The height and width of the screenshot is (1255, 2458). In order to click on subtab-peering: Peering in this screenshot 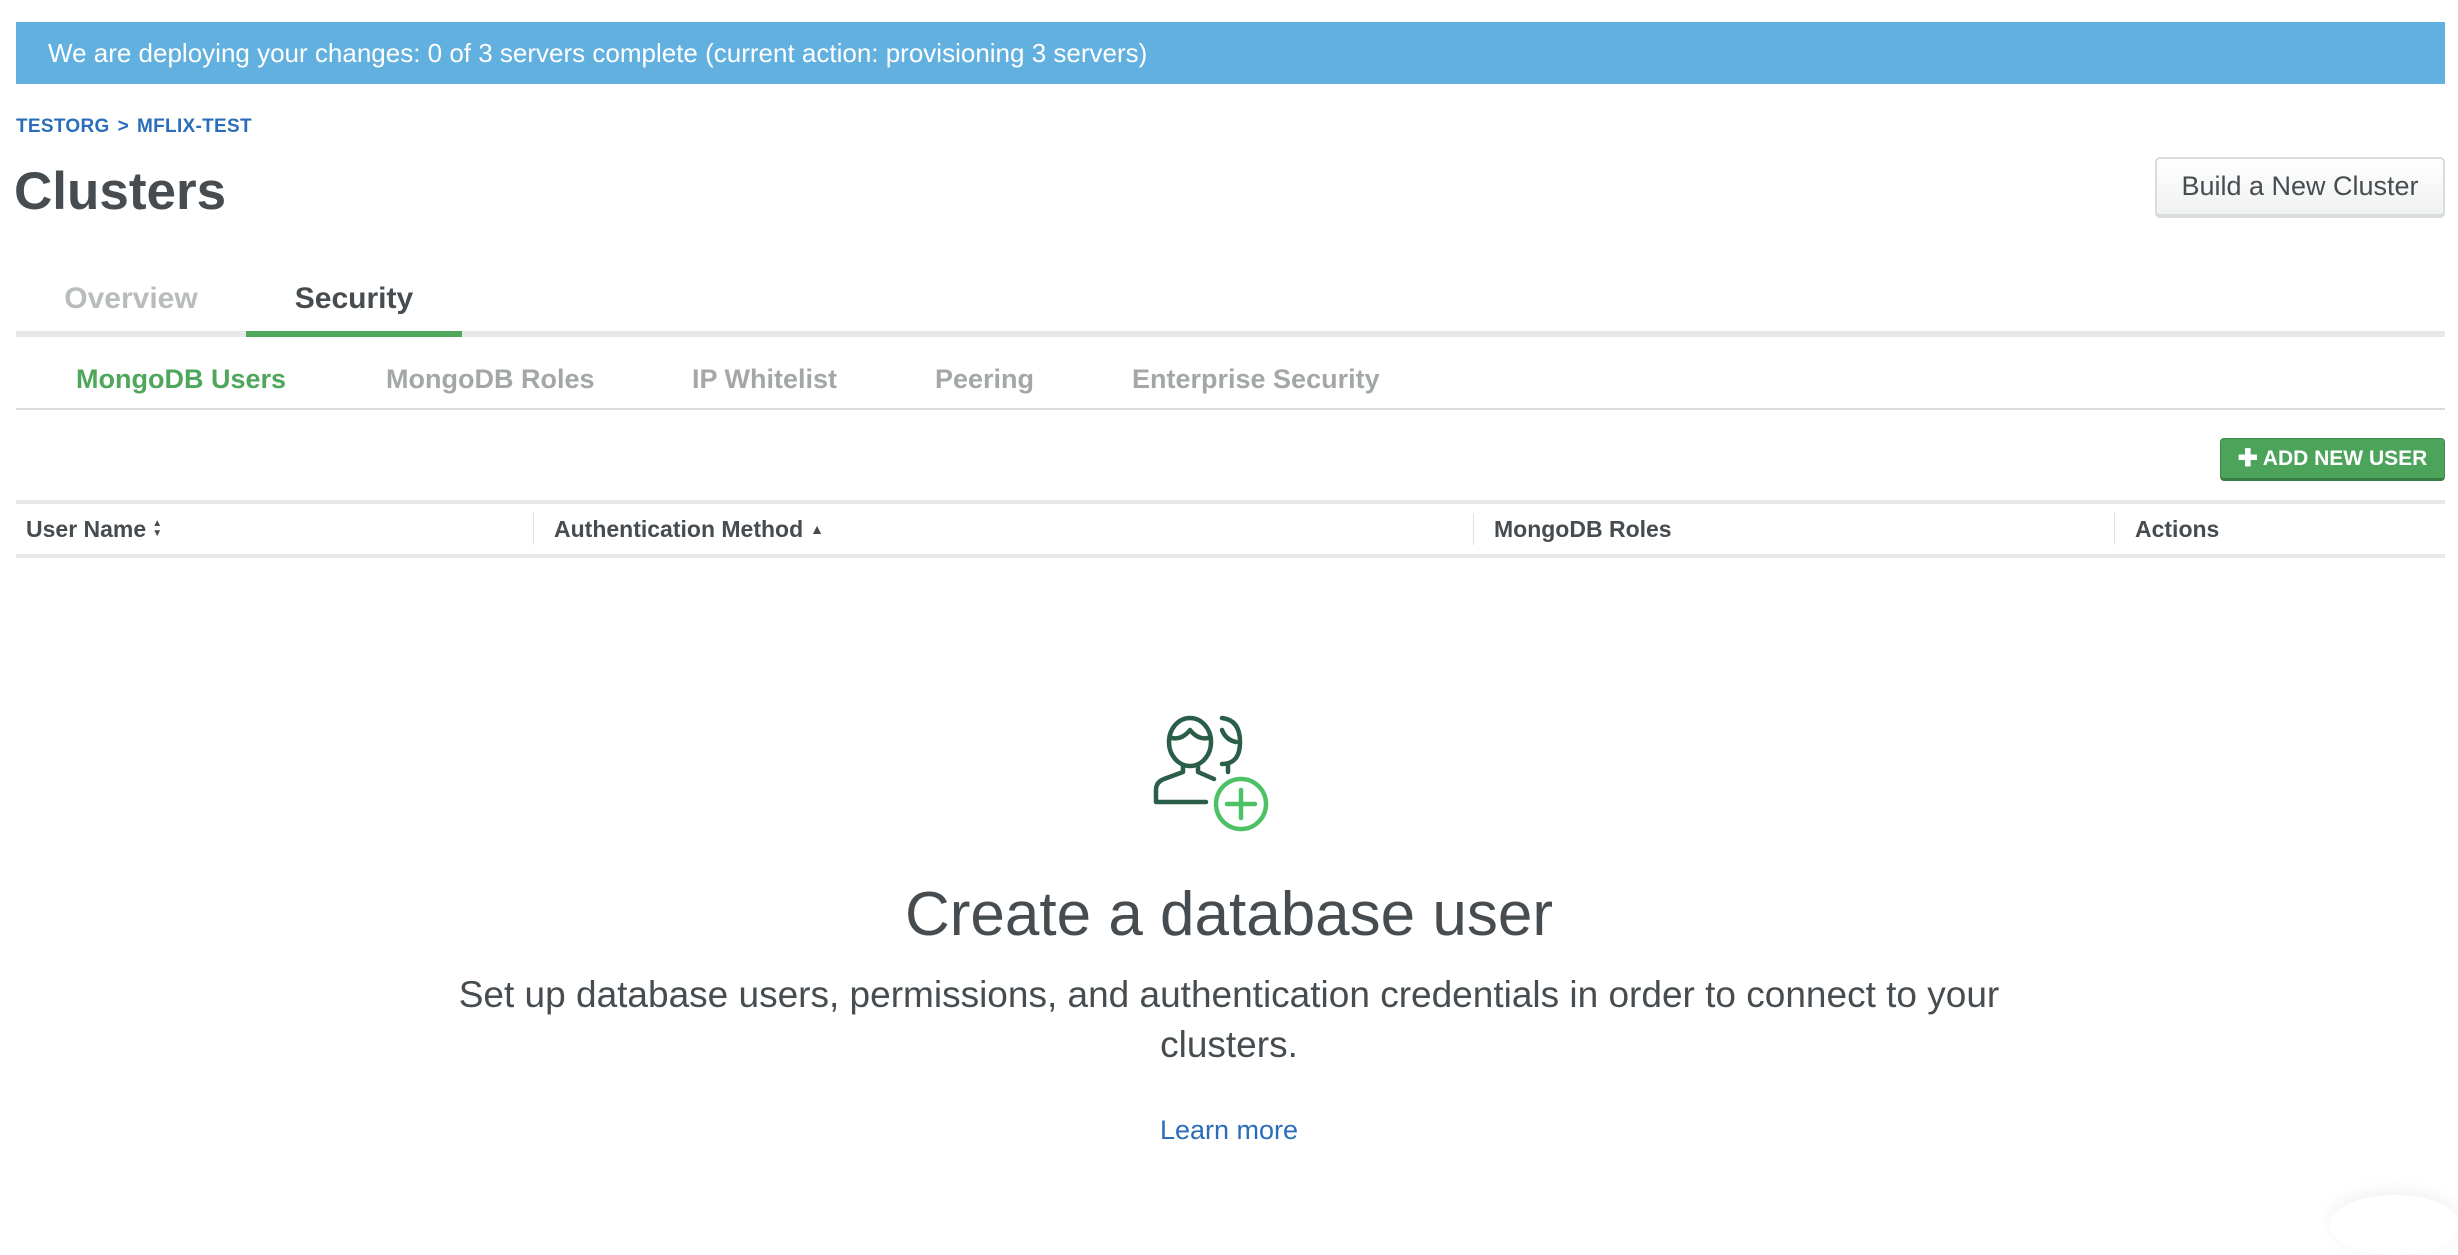, I will do `click(984, 379)`.